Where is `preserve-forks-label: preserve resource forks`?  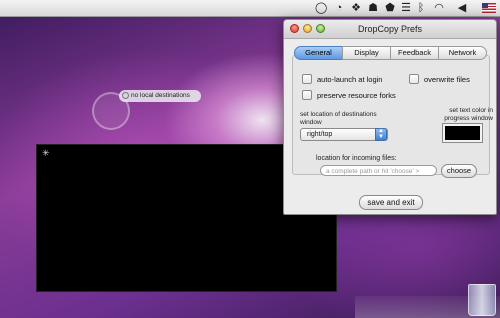
preserve-forks-label: preserve resource forks is located at coordinates (356, 95).